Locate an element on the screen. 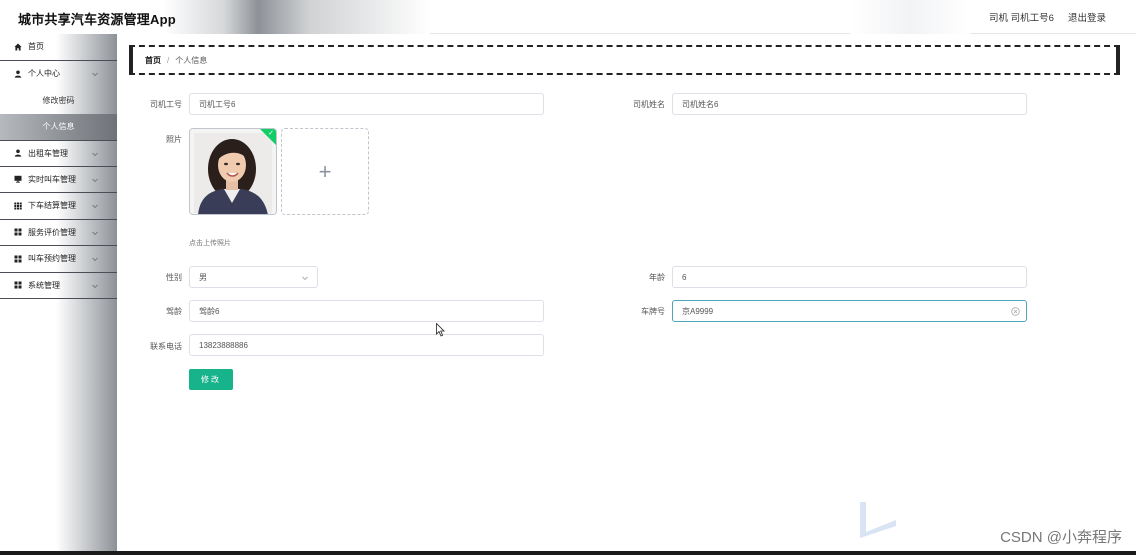 This screenshot has width=1136, height=555. gender-label: 性别 is located at coordinates (174, 277).